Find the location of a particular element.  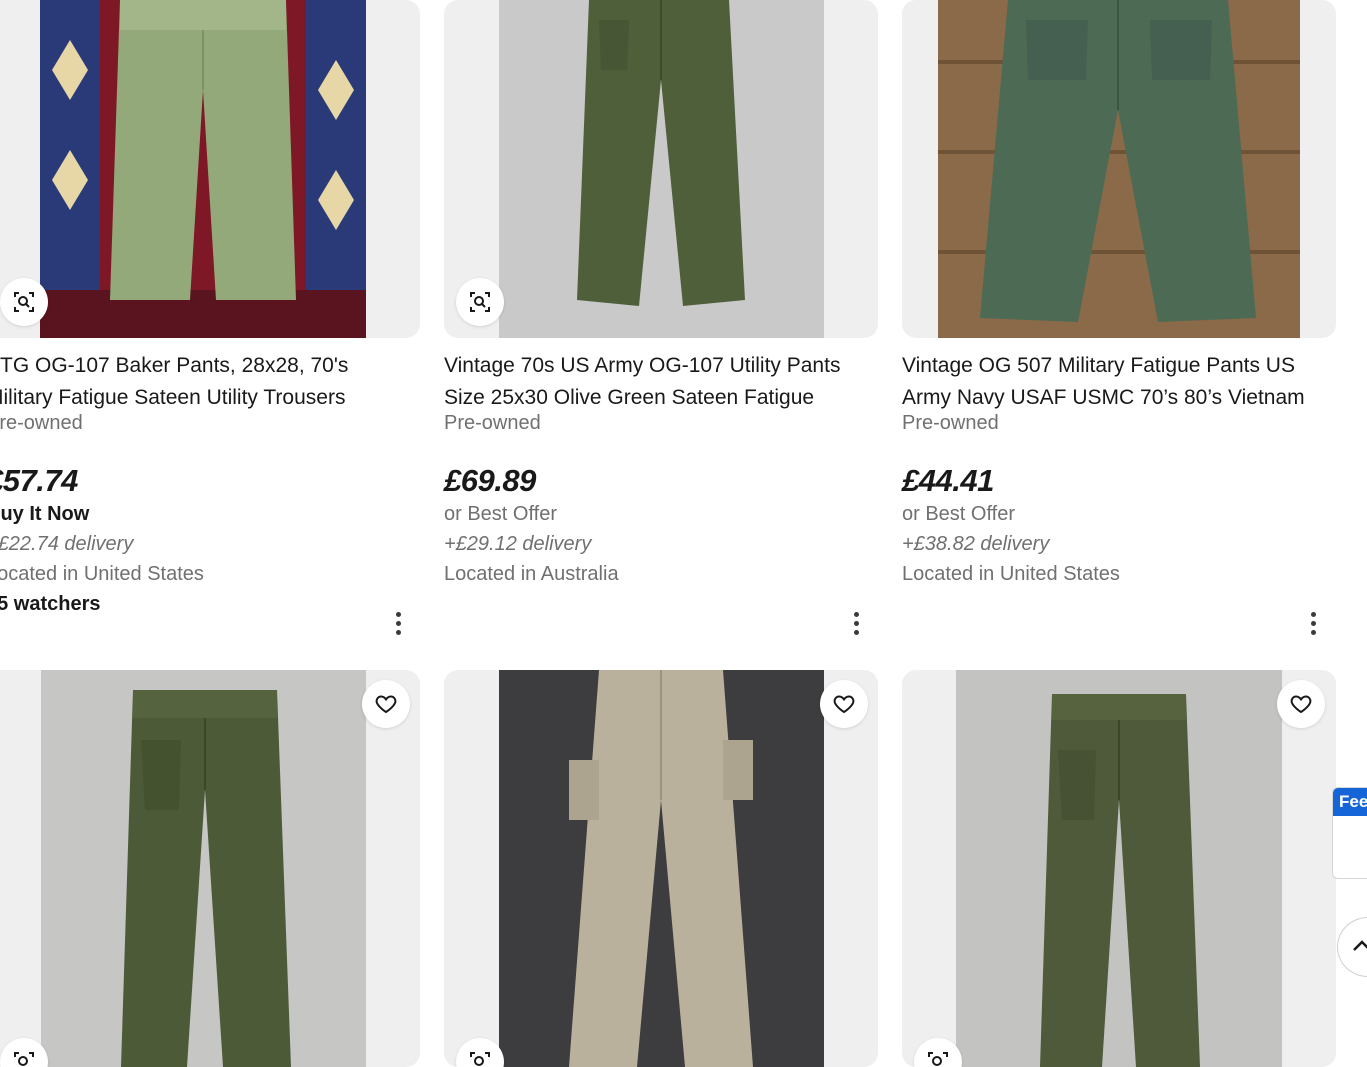

listing-title-line: VTG OG-107 Baker Pants, 28x28, 70's is located at coordinates (174, 365).